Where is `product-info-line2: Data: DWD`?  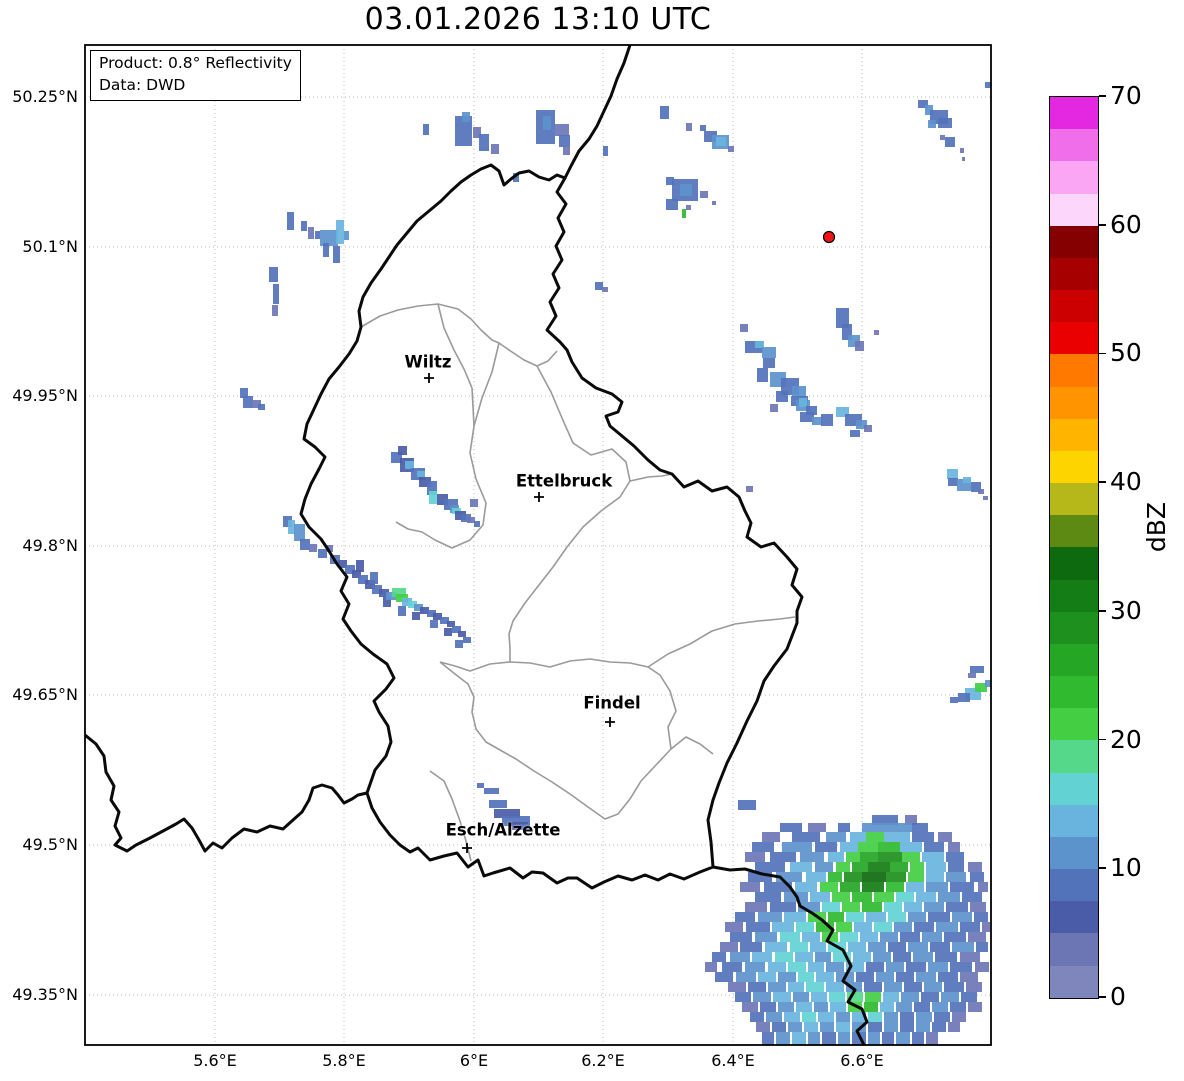 product-info-line2: Data: DWD is located at coordinates (142, 84).